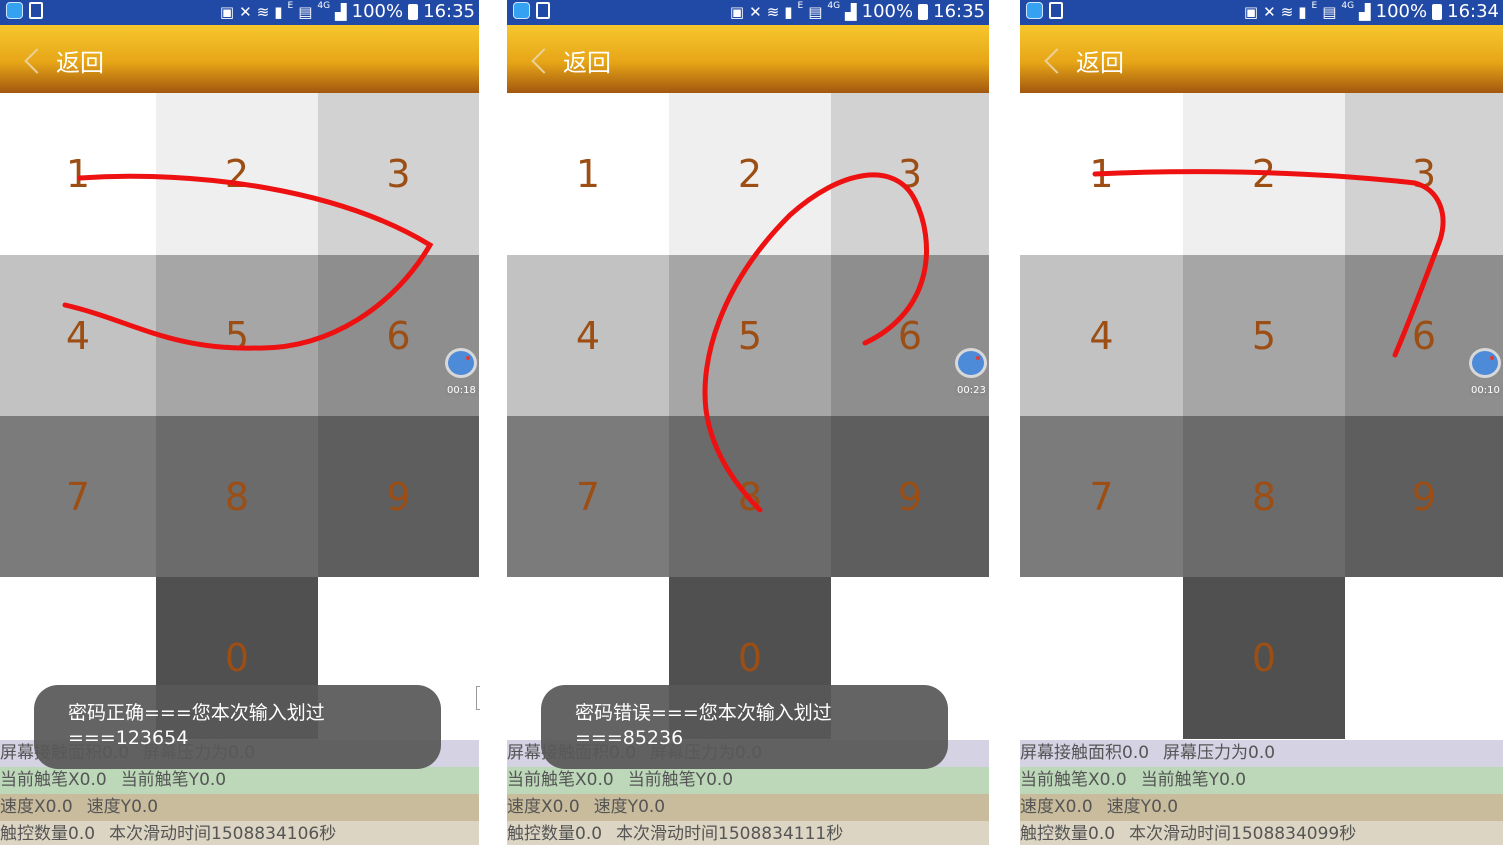 The width and height of the screenshot is (1503, 845). I want to click on toast-line-1: 密码错误===您本次输入划过, so click(703, 713).